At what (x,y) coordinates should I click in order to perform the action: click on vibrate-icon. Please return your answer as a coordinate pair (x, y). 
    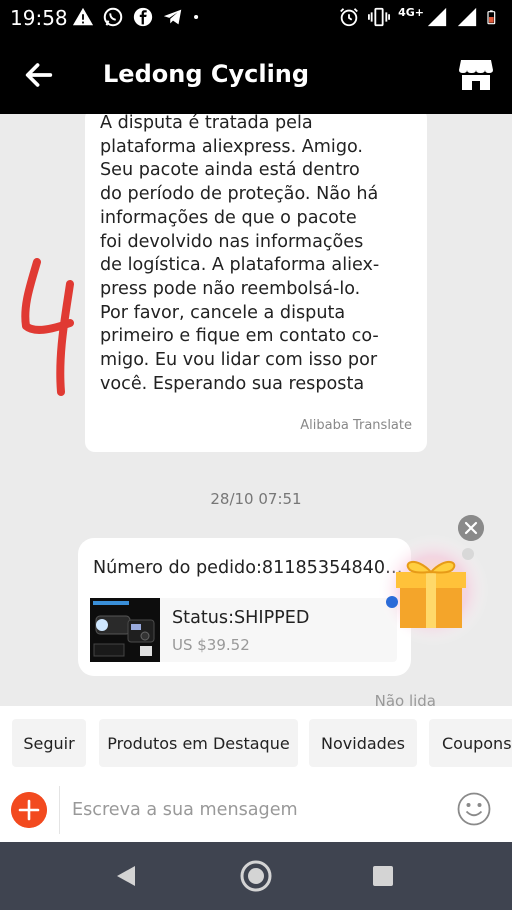
    Looking at the image, I should click on (379, 17).